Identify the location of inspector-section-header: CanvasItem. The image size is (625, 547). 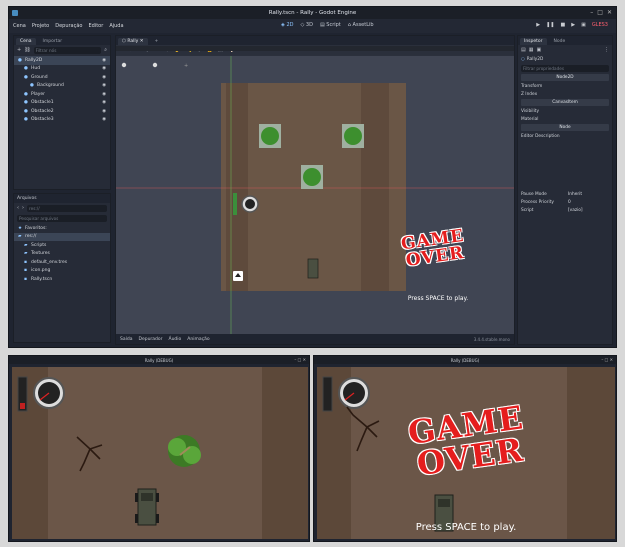
(565, 102).